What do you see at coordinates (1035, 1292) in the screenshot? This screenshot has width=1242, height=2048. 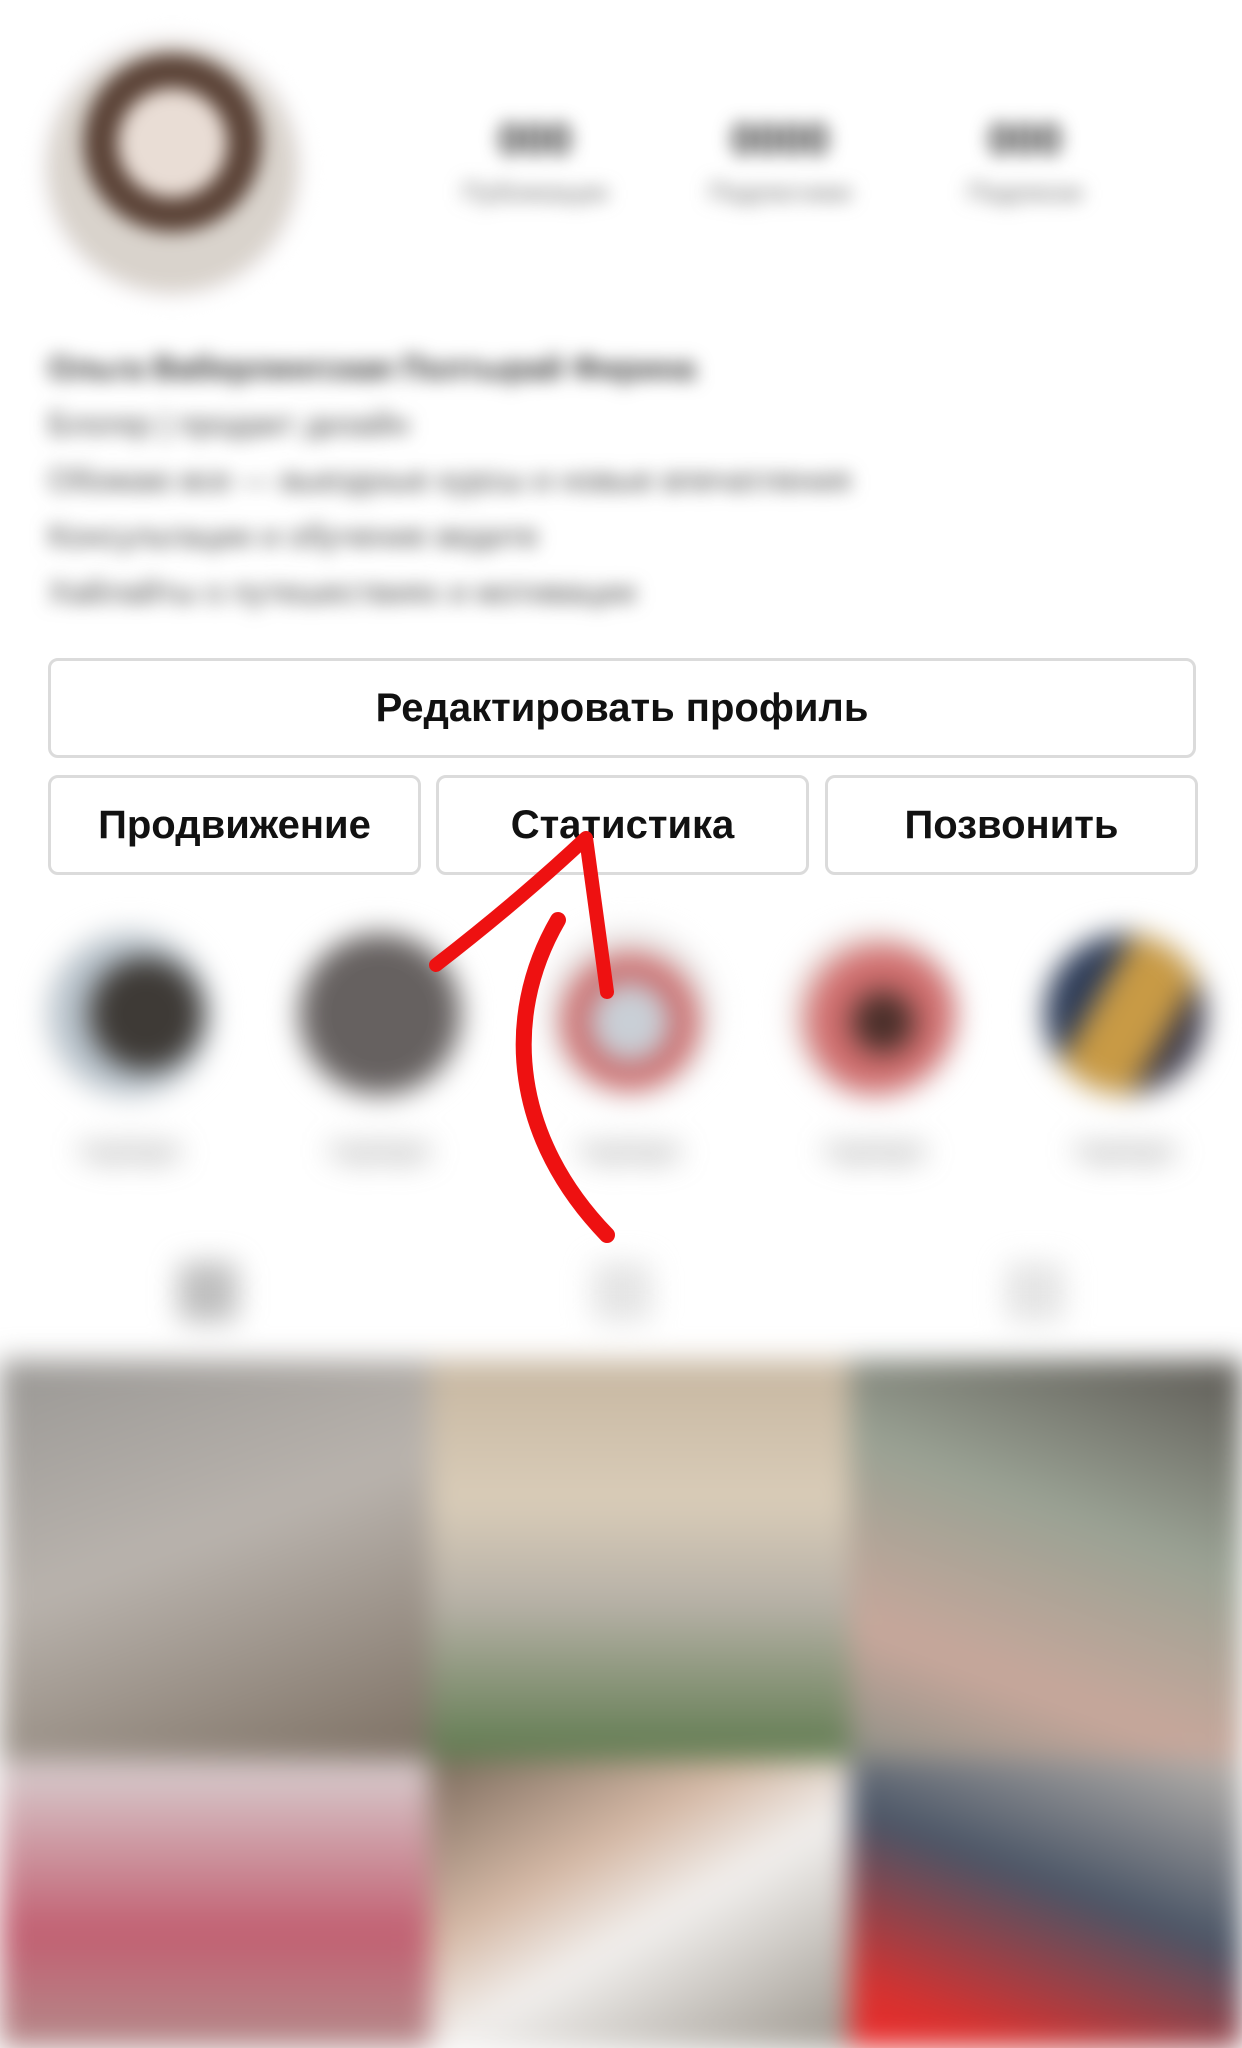 I see `tagged-tab-icon` at bounding box center [1035, 1292].